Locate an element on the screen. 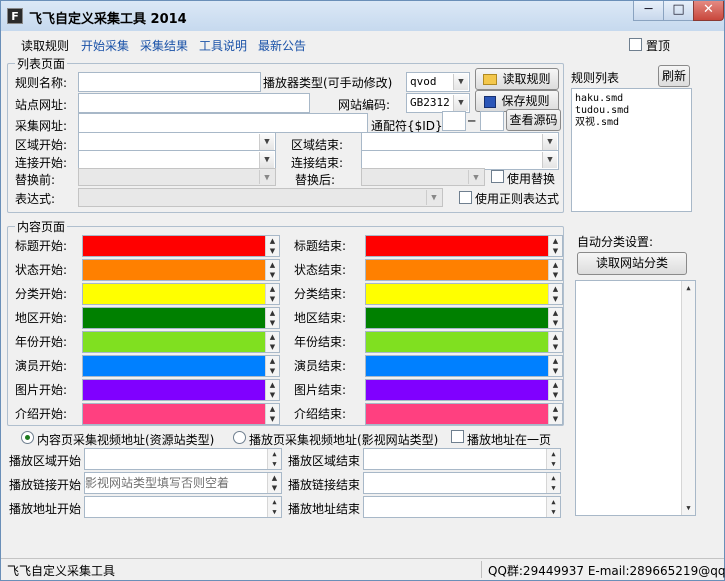 Image resolution: width=725 pixels, height=581 pixels. wildcard-end-input is located at coordinates (492, 121).